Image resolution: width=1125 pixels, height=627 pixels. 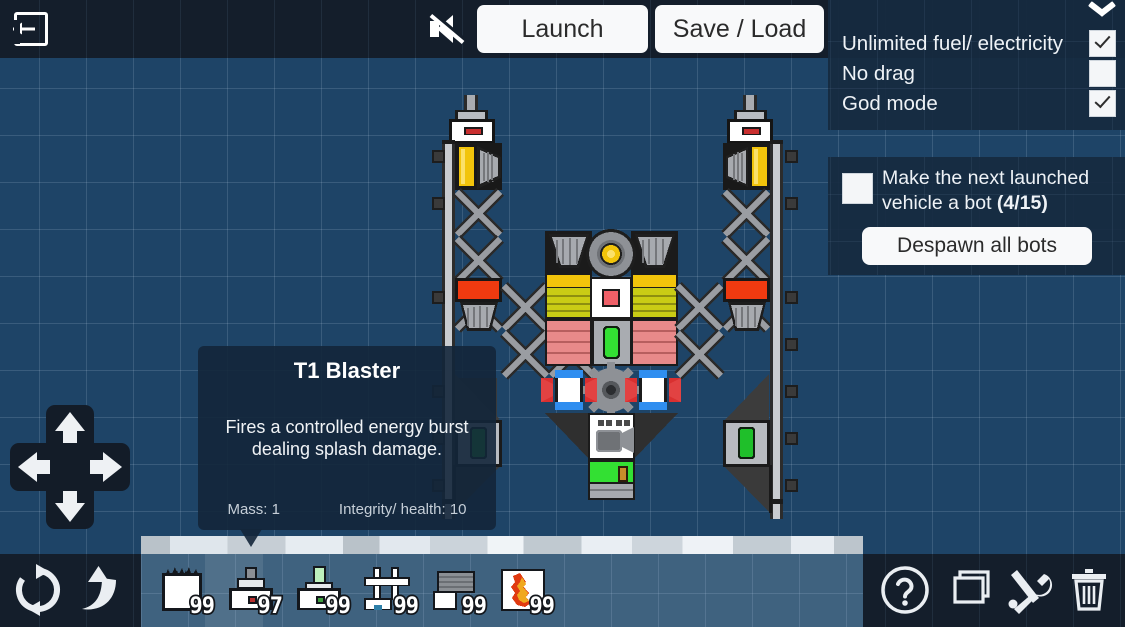 What do you see at coordinates (474, 606) in the screenshot?
I see `part-count-plate: 99` at bounding box center [474, 606].